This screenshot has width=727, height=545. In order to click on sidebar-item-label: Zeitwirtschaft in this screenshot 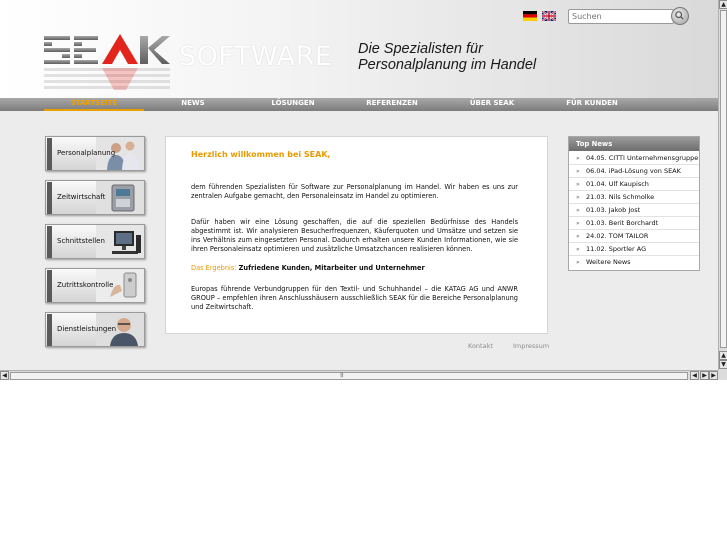, I will do `click(81, 197)`.